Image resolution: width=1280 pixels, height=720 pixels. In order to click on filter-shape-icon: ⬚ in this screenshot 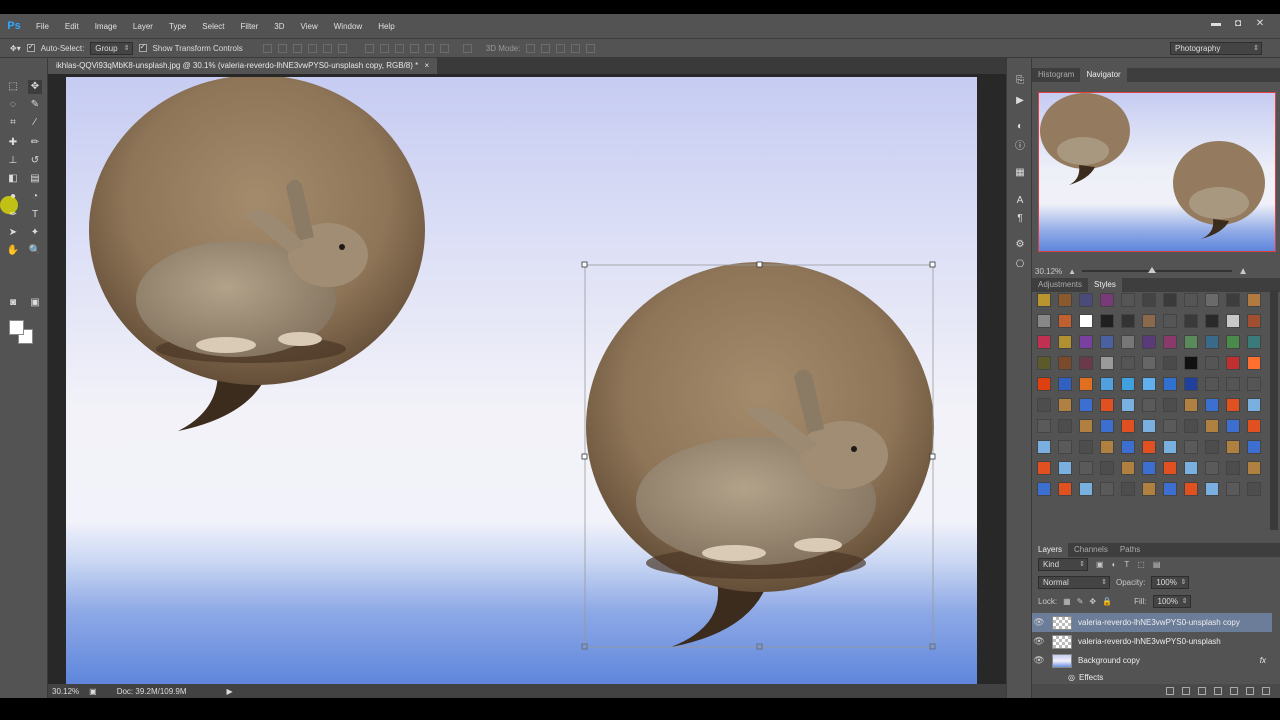, I will do `click(1141, 564)`.